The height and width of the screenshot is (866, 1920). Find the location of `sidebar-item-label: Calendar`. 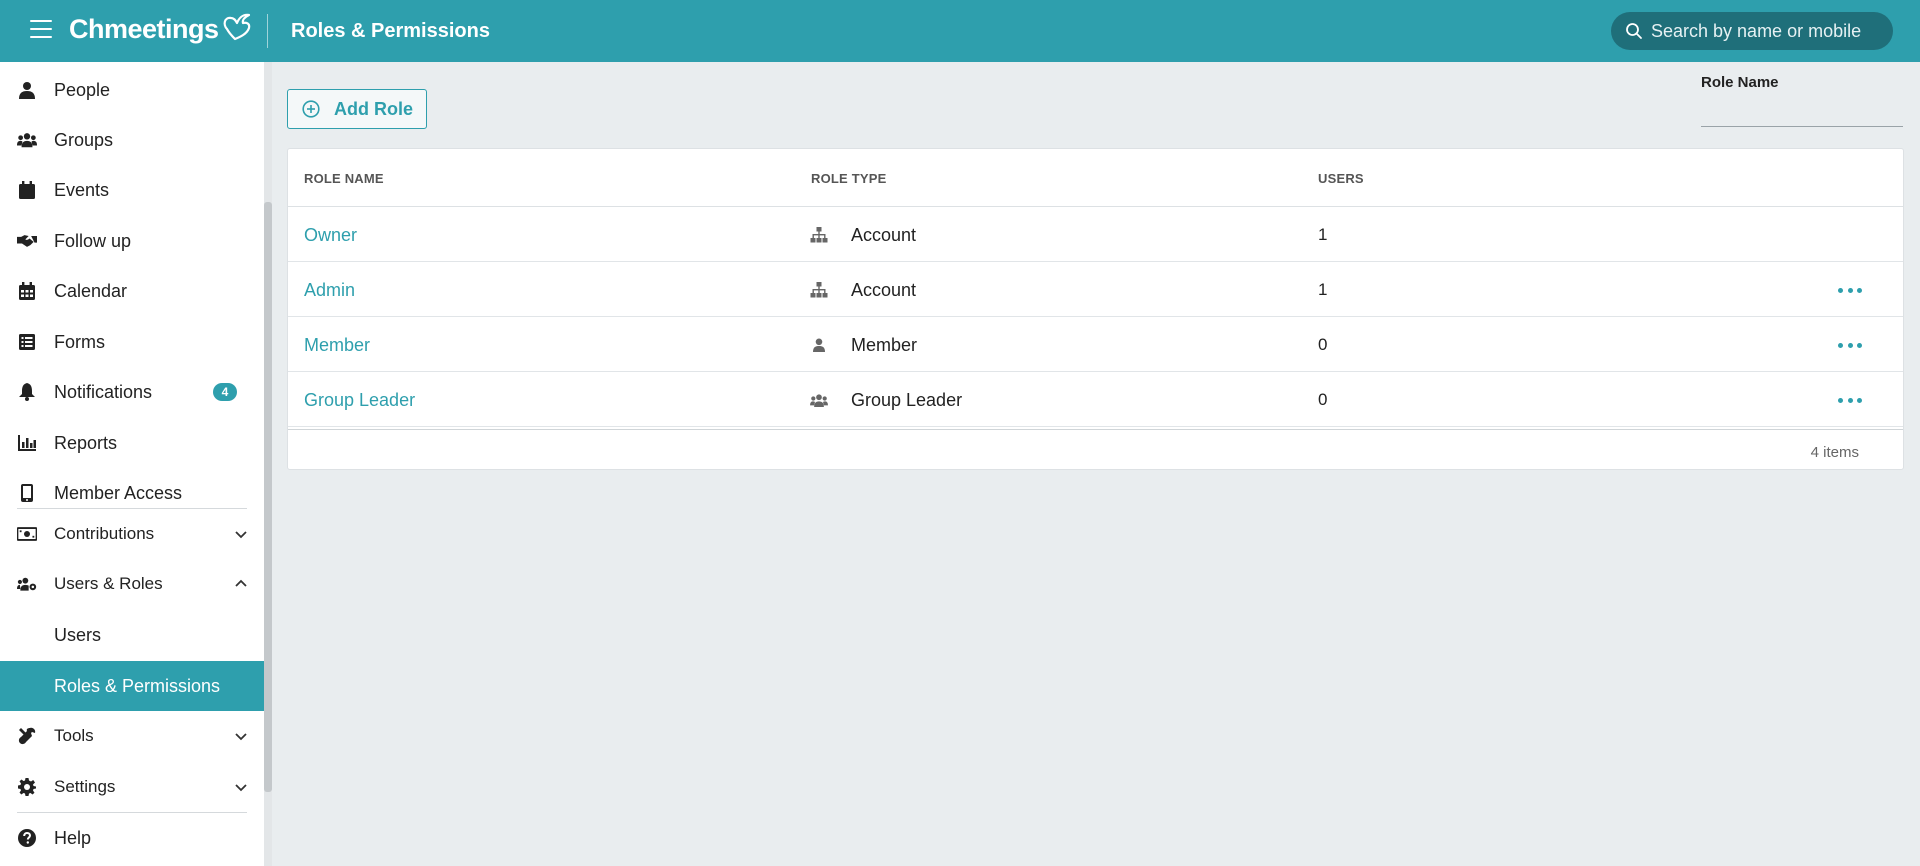

sidebar-item-label: Calendar is located at coordinates (91, 290).